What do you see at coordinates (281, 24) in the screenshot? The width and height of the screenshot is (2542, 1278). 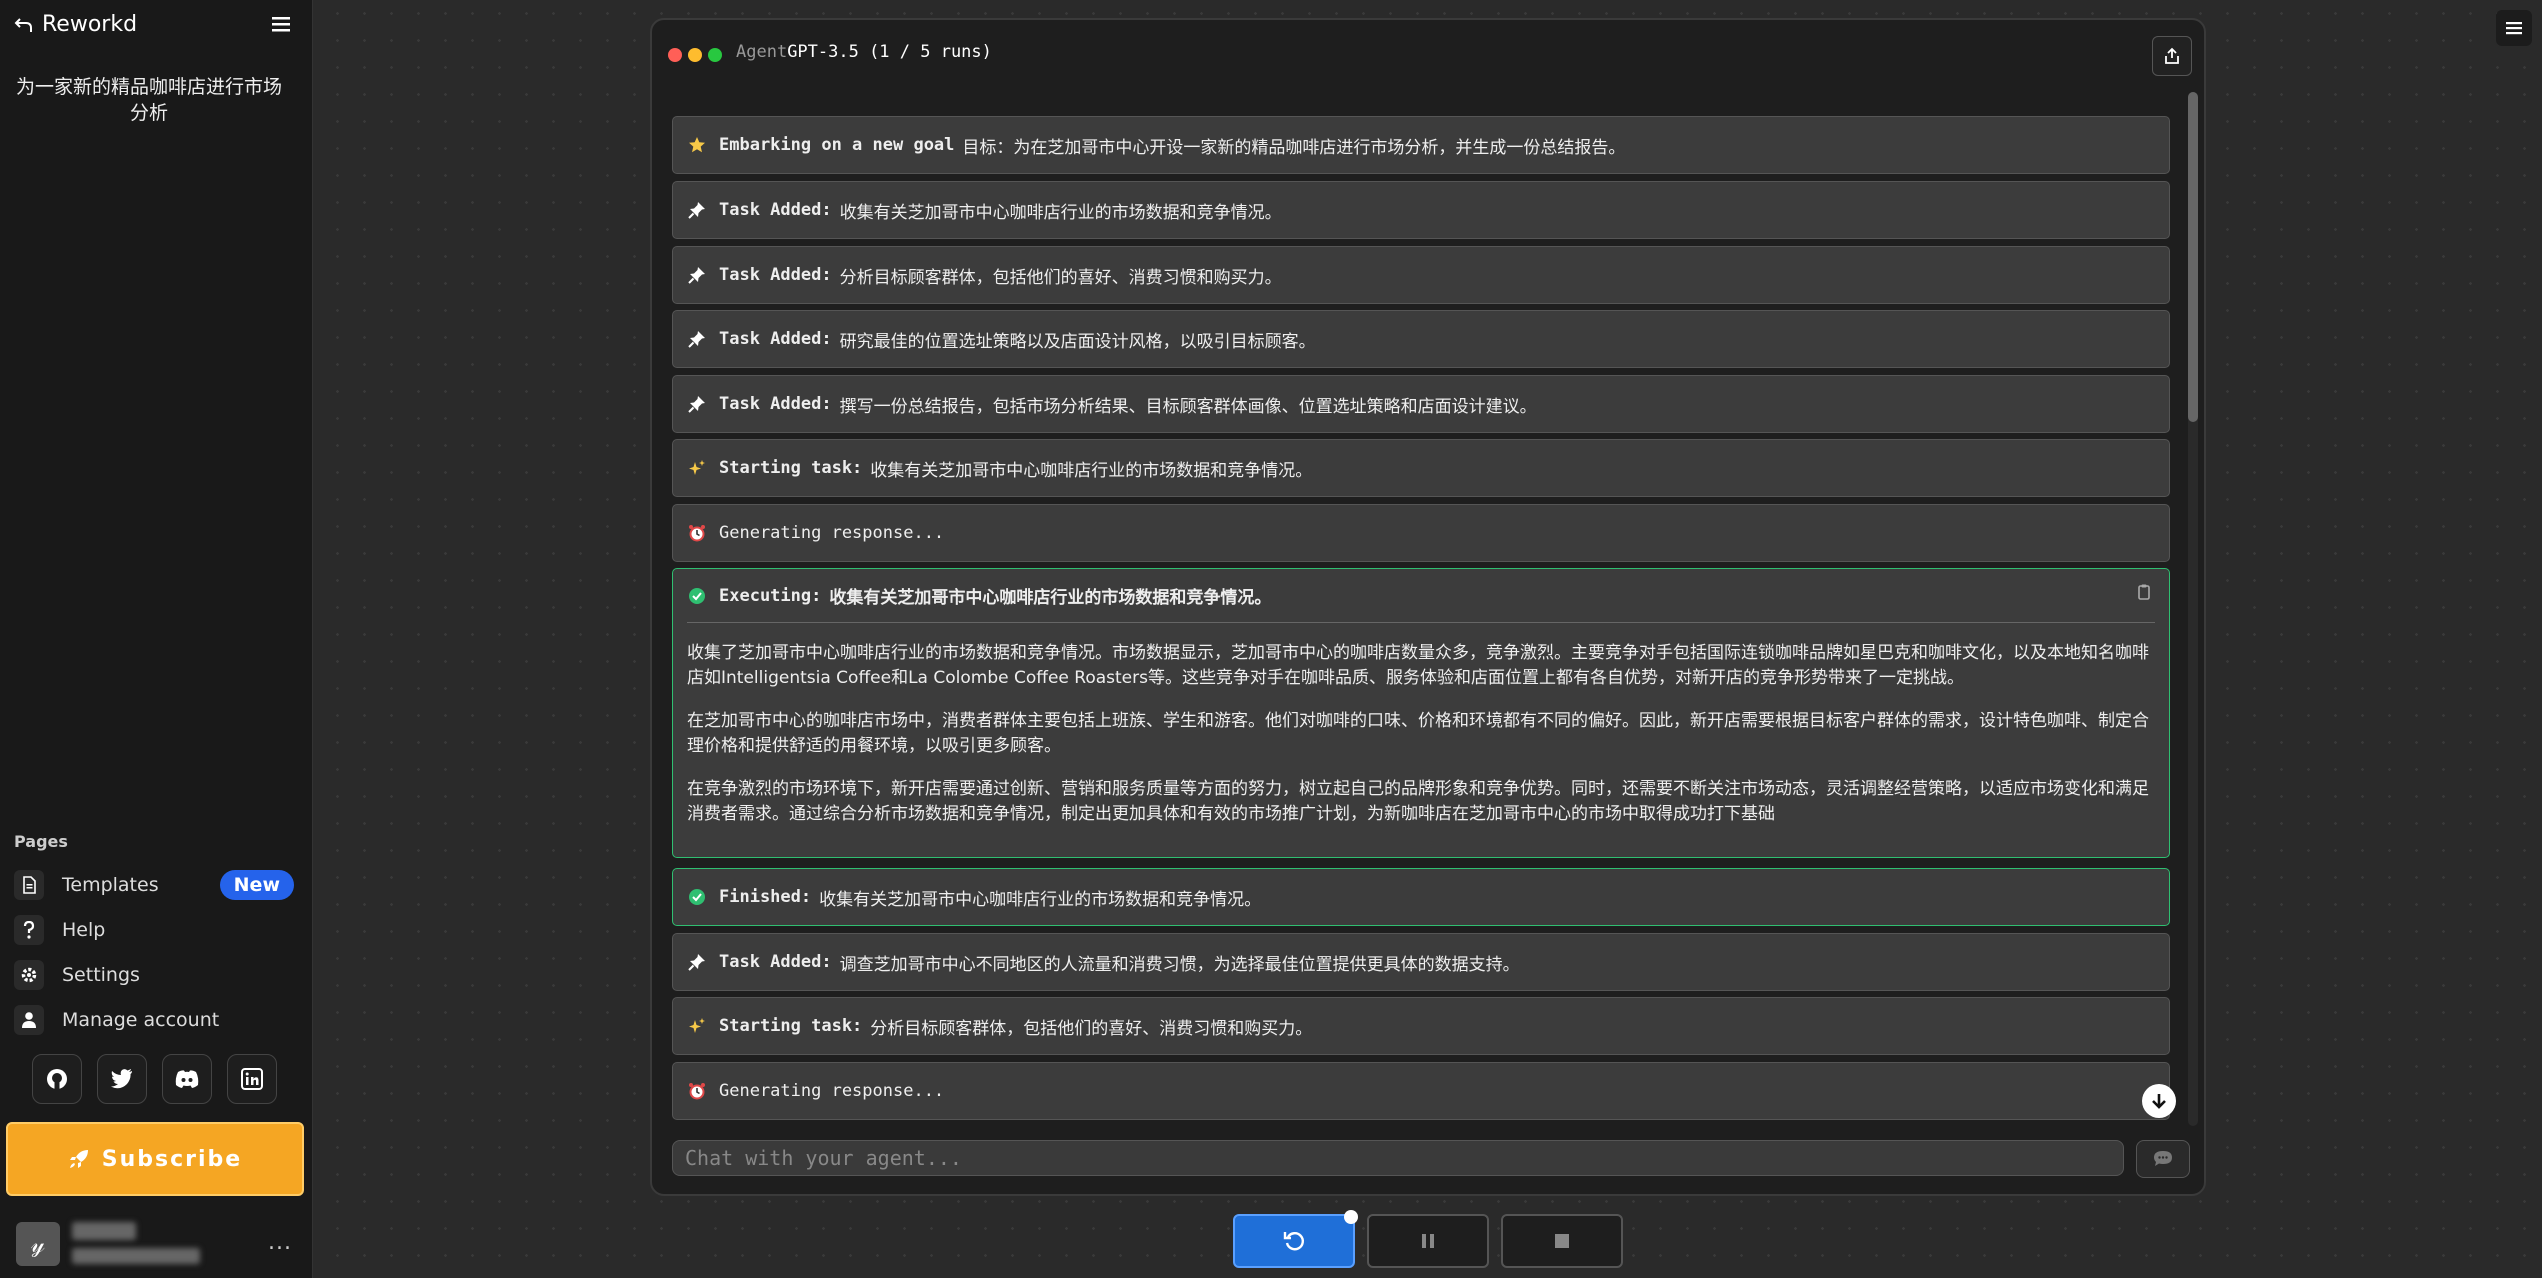 I see `hamburger-menu-icon` at bounding box center [281, 24].